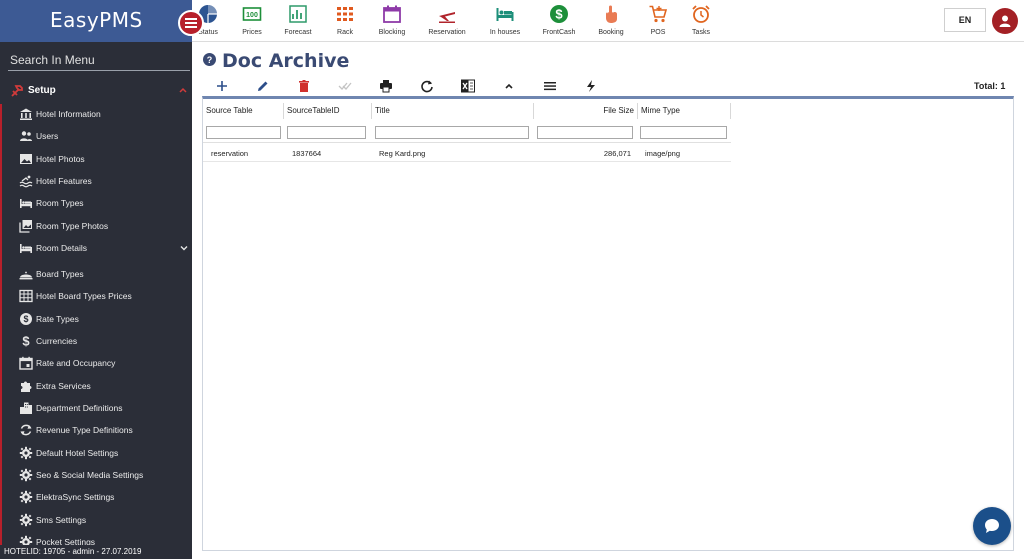 The height and width of the screenshot is (559, 1024). Describe the element at coordinates (60, 203) in the screenshot. I see `sidebar-item-label: Room Types` at that location.